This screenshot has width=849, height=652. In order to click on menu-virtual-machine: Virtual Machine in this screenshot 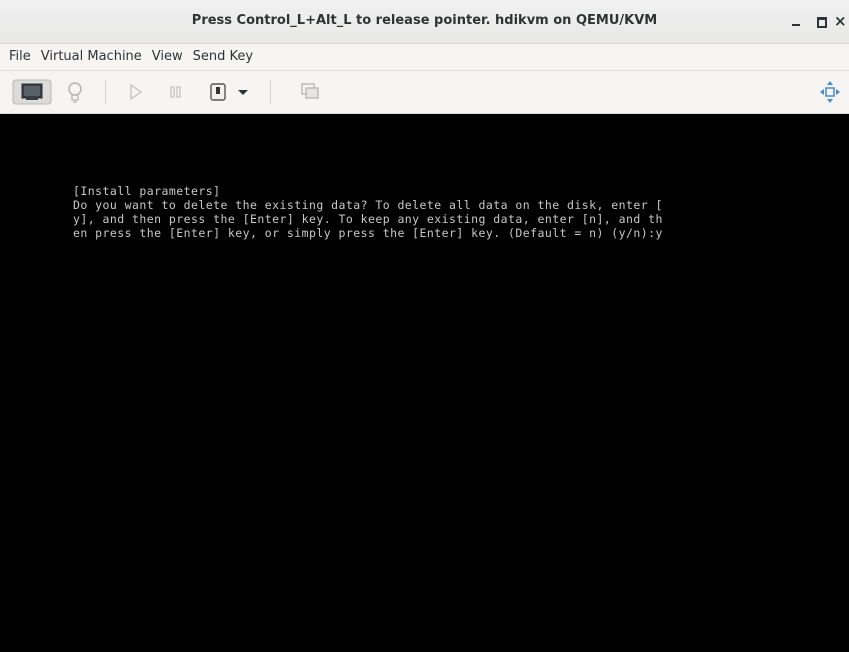, I will do `click(91, 57)`.